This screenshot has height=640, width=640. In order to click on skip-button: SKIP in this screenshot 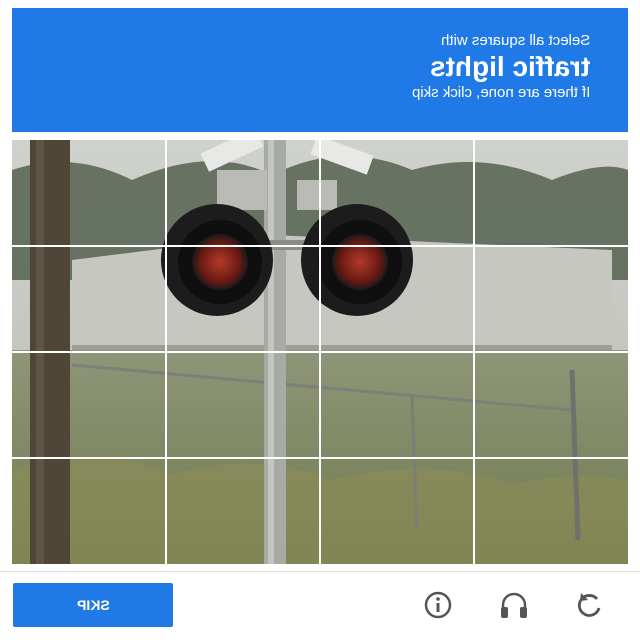, I will do `click(93, 605)`.